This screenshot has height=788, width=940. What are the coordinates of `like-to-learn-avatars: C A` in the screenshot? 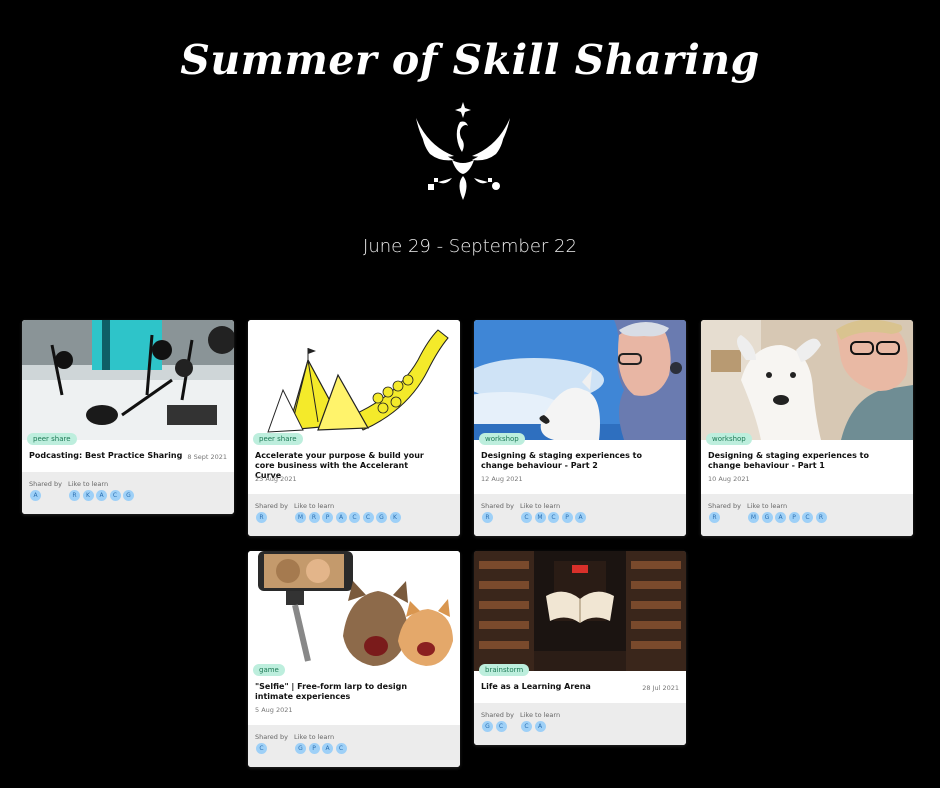 It's located at (534, 726).